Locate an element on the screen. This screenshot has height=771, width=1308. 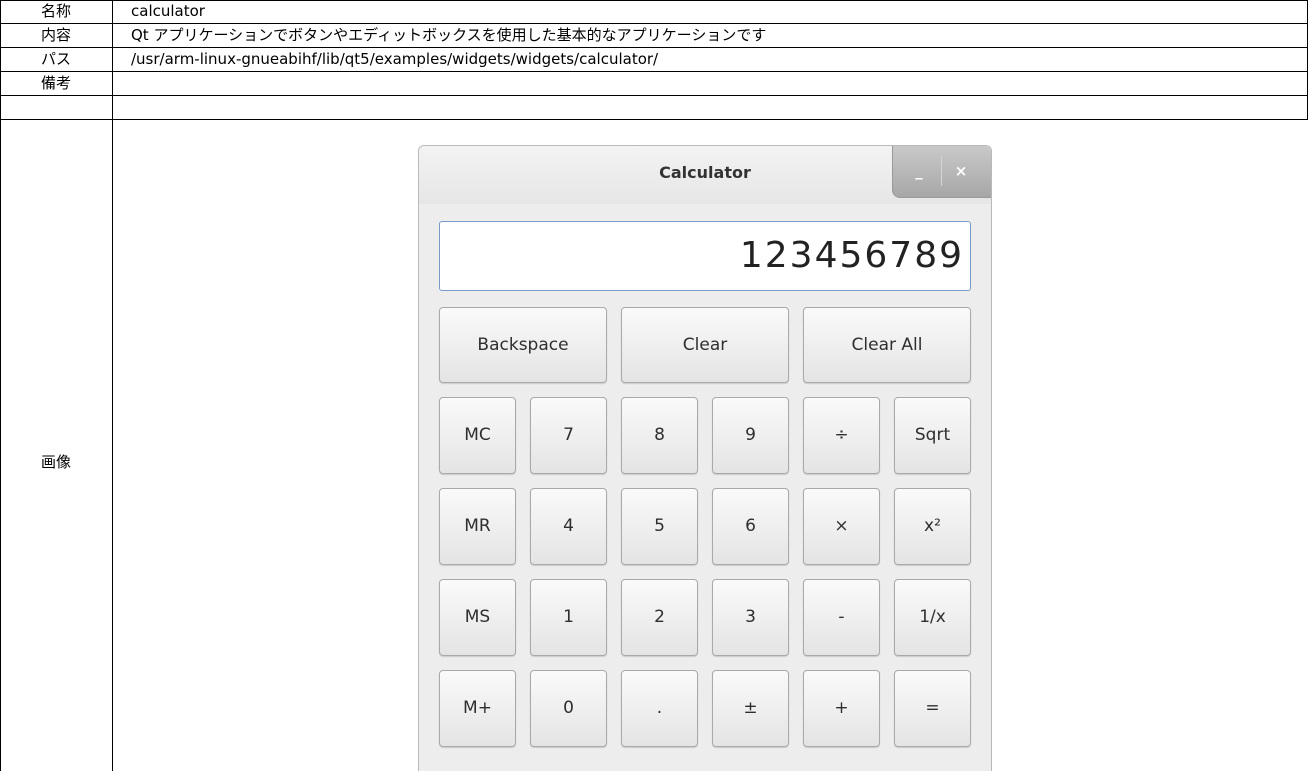
reciprocal-button: 1/x is located at coordinates (932, 617).